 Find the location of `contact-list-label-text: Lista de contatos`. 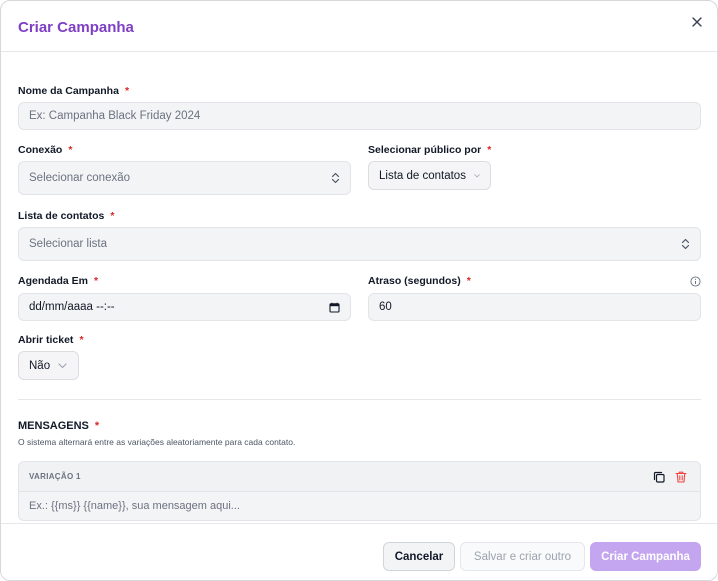

contact-list-label-text: Lista de contatos is located at coordinates (61, 216).